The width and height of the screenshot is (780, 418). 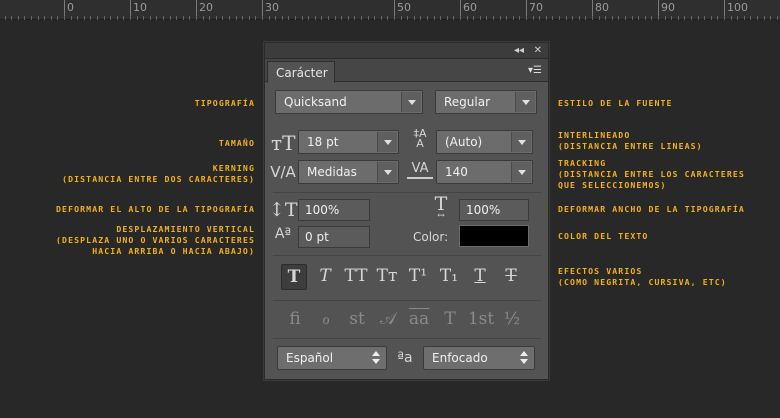 What do you see at coordinates (349, 102) in the screenshot?
I see `font-family-dropdown: Quicksand` at bounding box center [349, 102].